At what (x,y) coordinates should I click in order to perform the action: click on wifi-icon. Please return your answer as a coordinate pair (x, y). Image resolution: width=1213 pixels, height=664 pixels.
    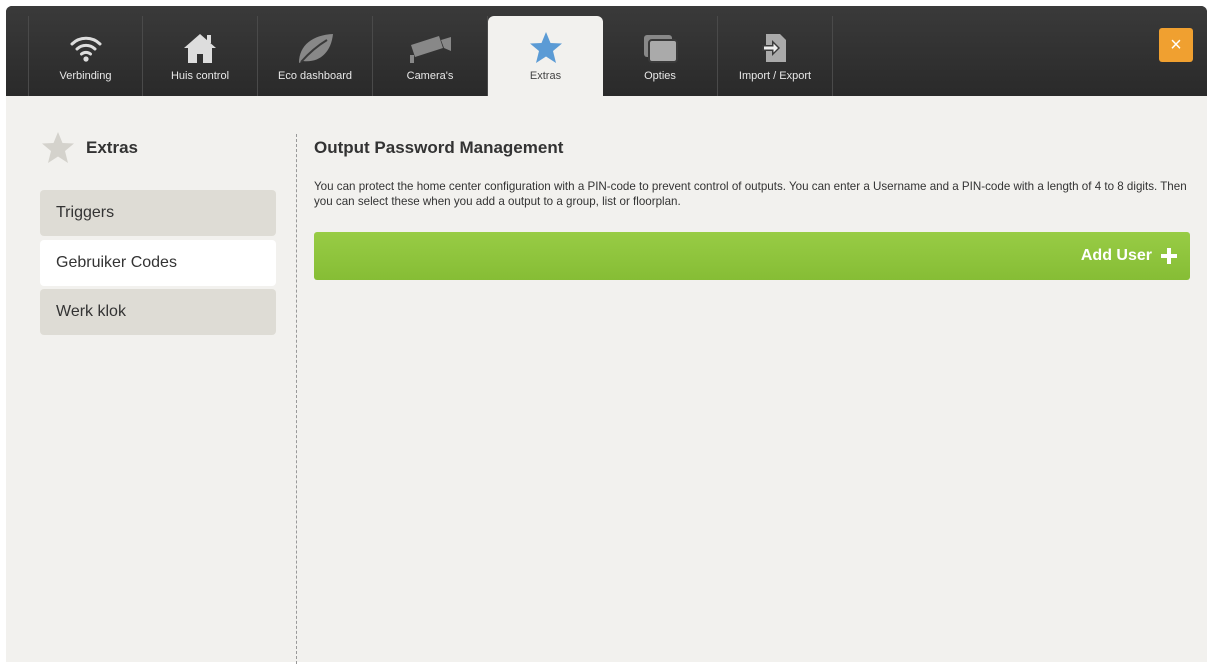
    Looking at the image, I should click on (86, 48).